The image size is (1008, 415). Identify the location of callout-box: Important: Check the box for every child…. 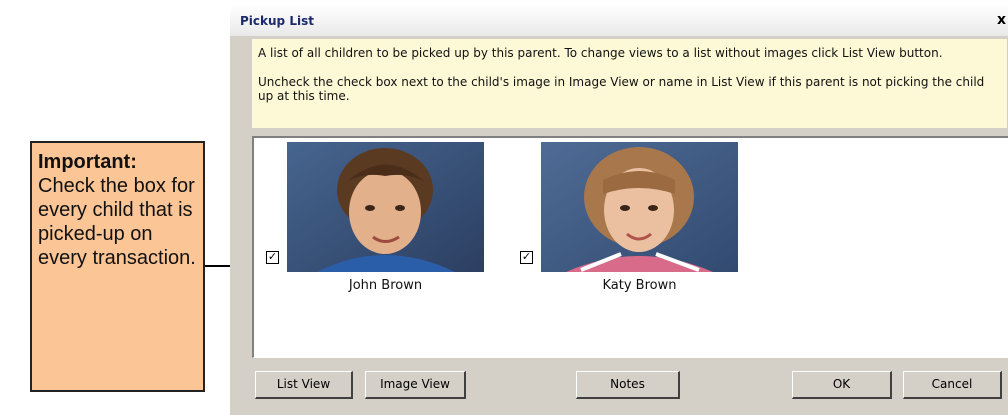
(117, 266).